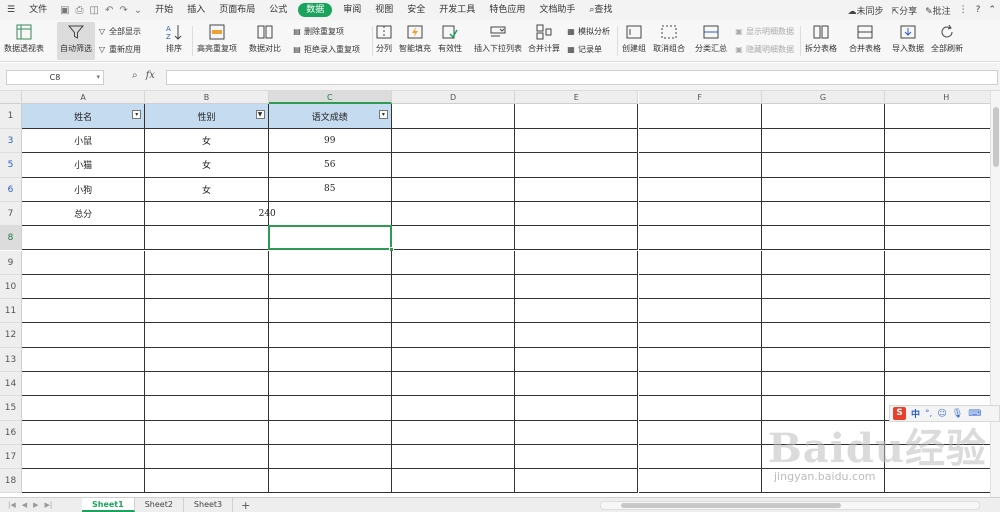 This screenshot has width=1000, height=512. What do you see at coordinates (11, 189) in the screenshot?
I see `row-header-6: 6` at bounding box center [11, 189].